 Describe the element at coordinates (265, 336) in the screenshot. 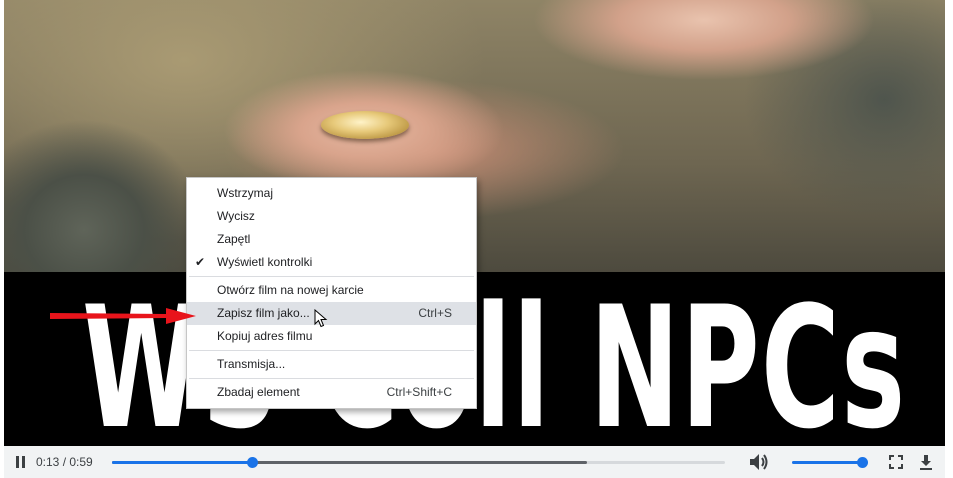

I see `menu-item-label: Kopiuj adres filmu` at that location.